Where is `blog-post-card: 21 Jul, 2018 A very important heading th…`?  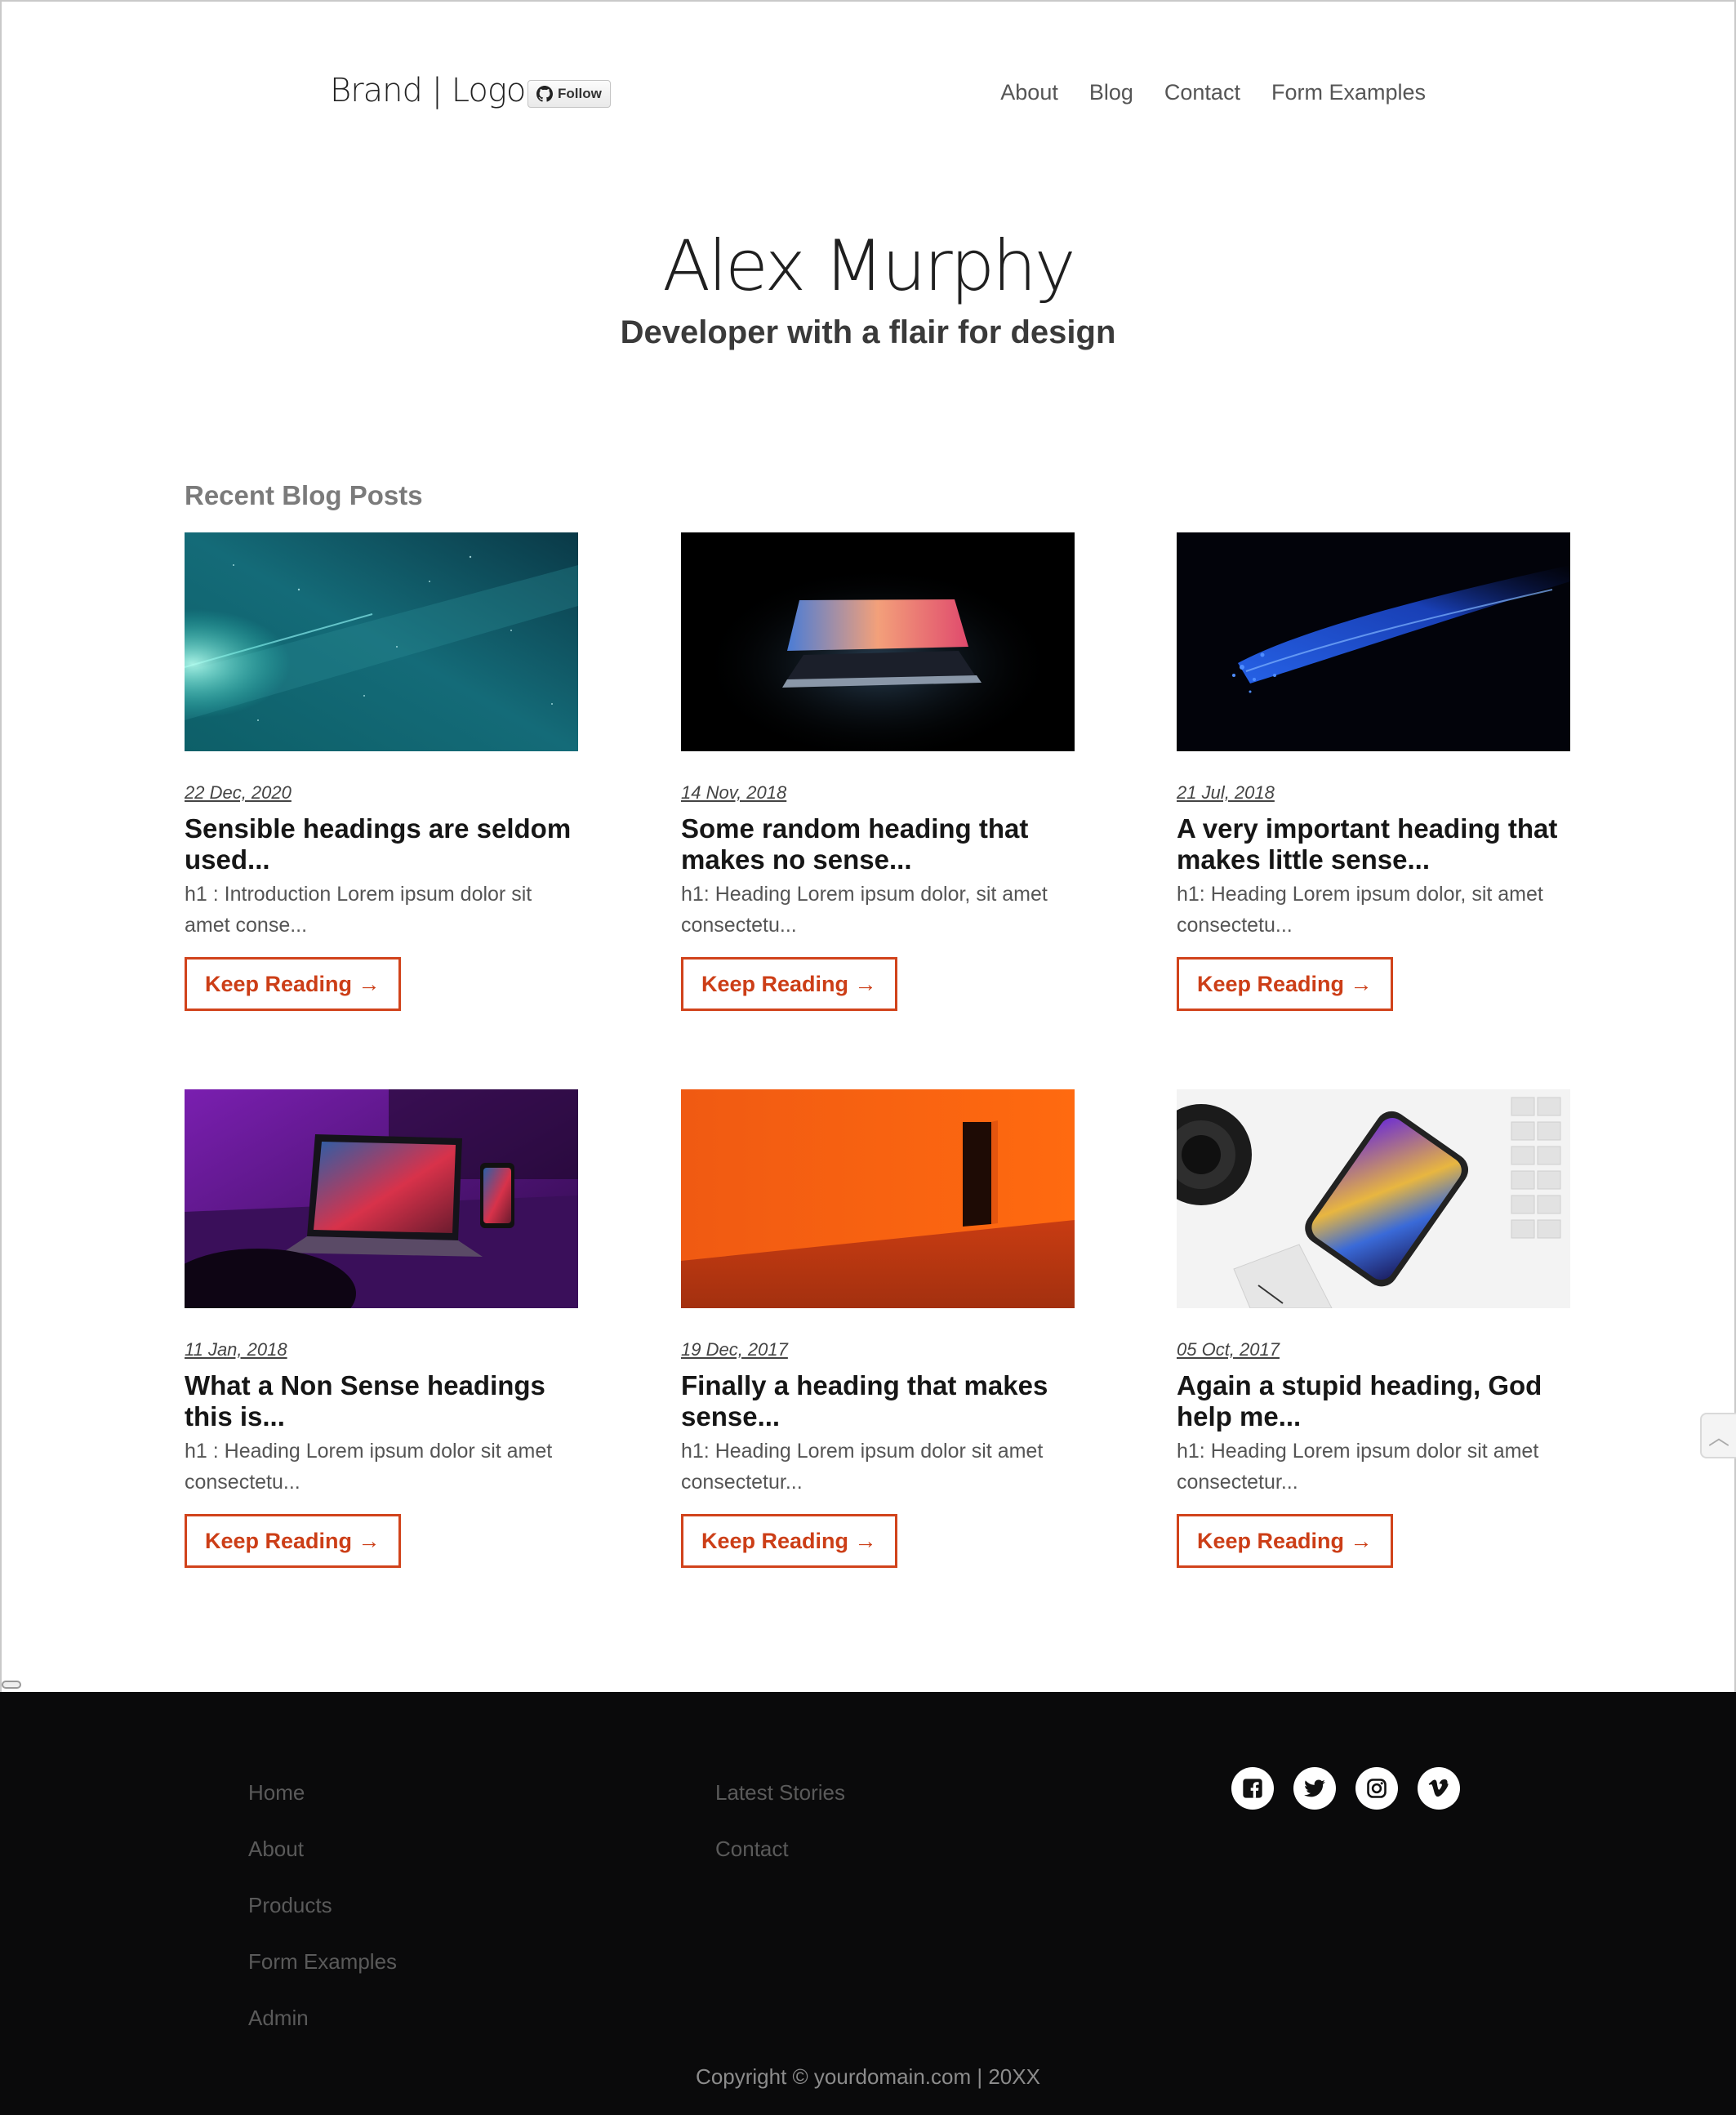
blog-post-card: 21 Jul, 2018 A very important heading th… is located at coordinates (1374, 771).